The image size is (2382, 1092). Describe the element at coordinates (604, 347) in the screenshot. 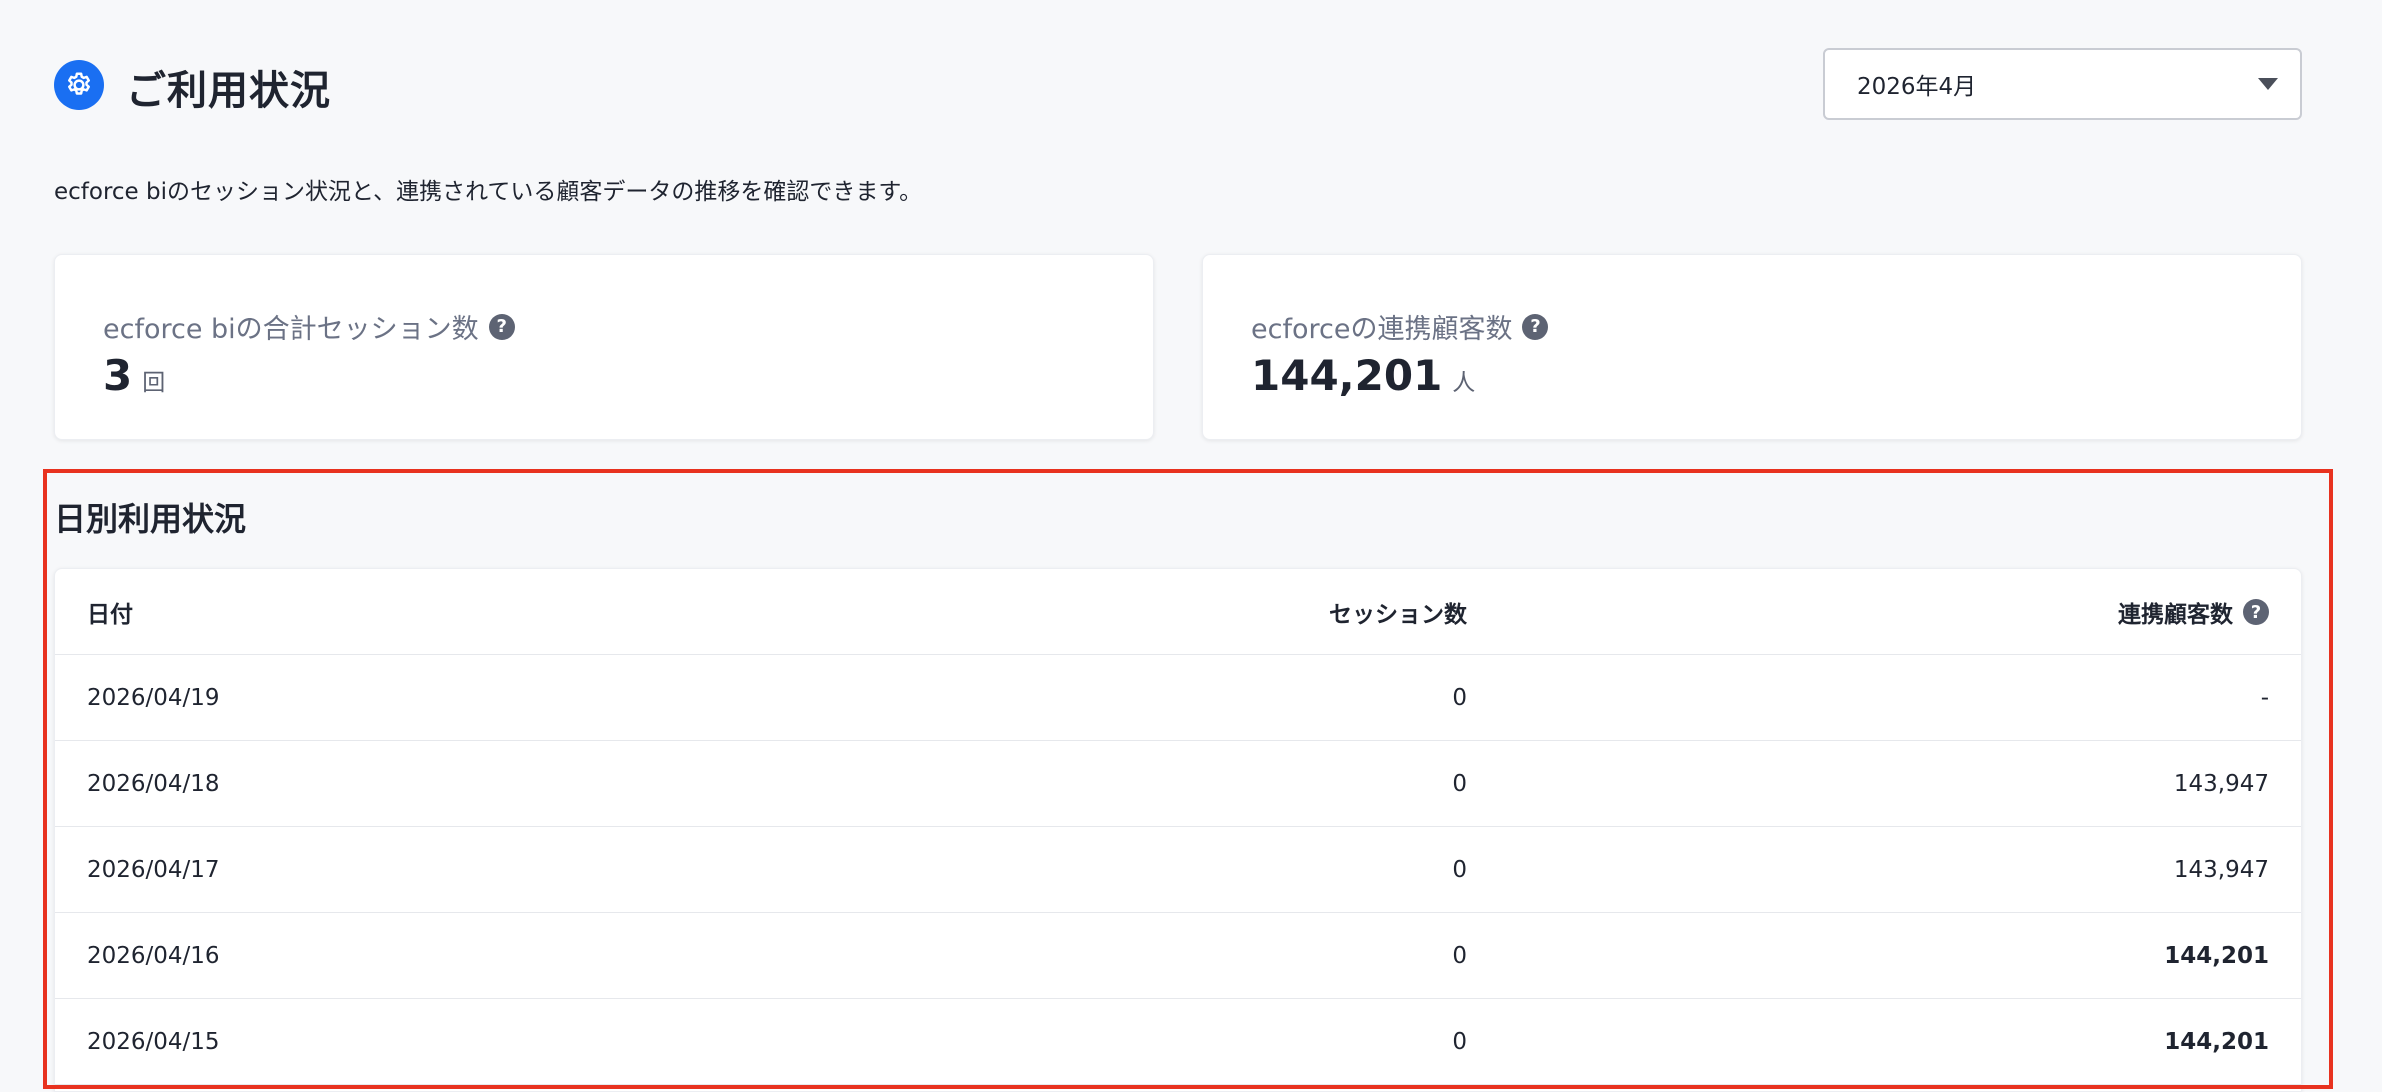

I see `total-sessions-card: ecforce biの合計セッション数 ? 3 回` at that location.